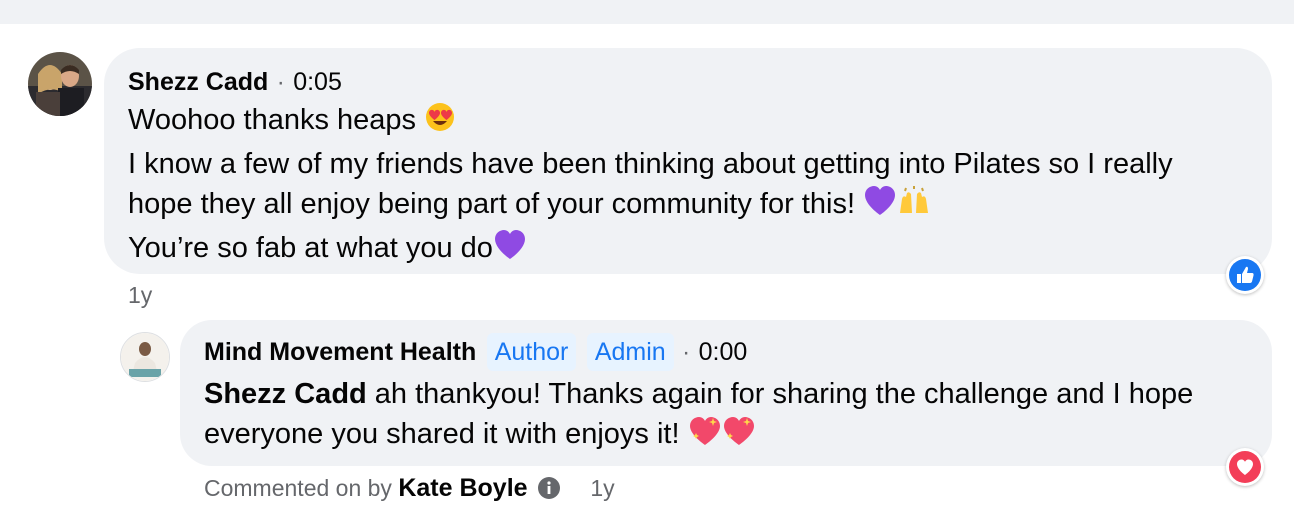 Image resolution: width=1294 pixels, height=510 pixels. Describe the element at coordinates (145, 357) in the screenshot. I see `mind-movement-health-avatar` at that location.